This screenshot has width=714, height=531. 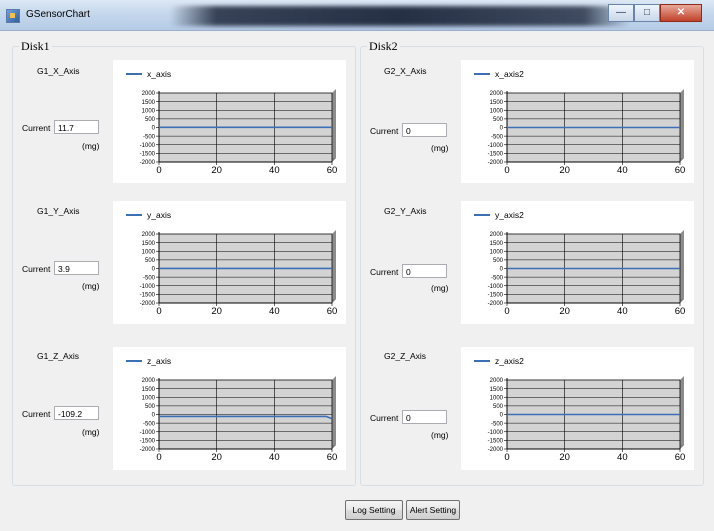 I want to click on g1-x-unit-label: (mg), so click(x=91, y=146).